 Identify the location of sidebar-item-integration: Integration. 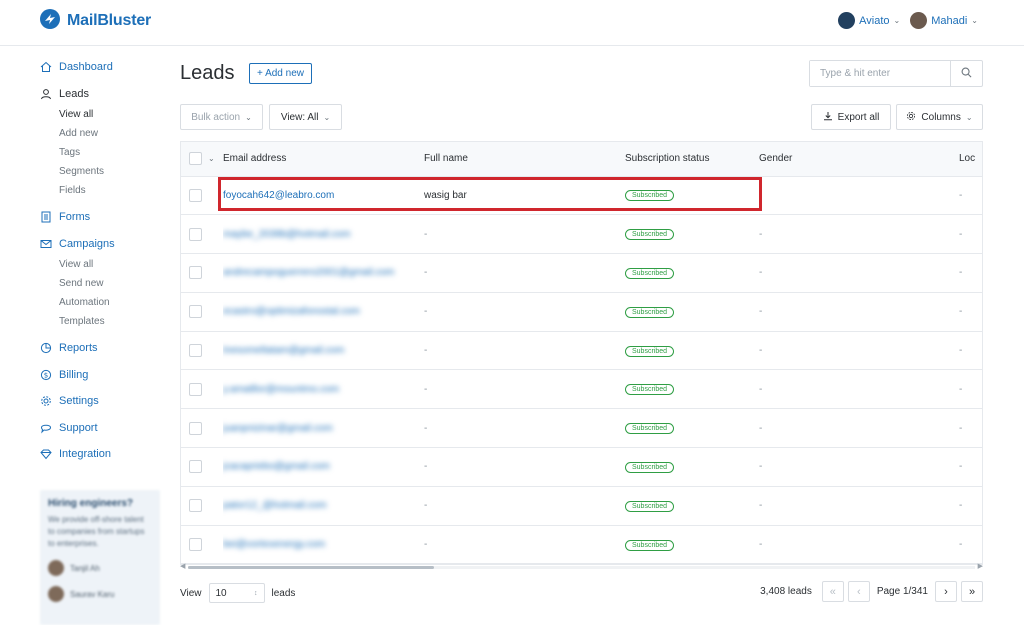
(102, 454).